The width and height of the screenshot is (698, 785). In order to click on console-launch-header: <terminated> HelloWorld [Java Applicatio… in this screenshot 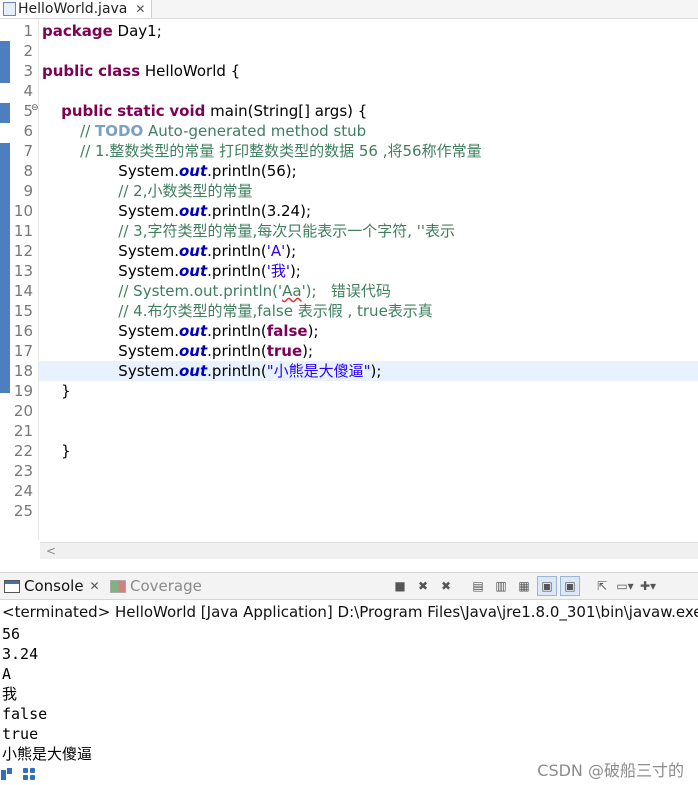, I will do `click(350, 612)`.